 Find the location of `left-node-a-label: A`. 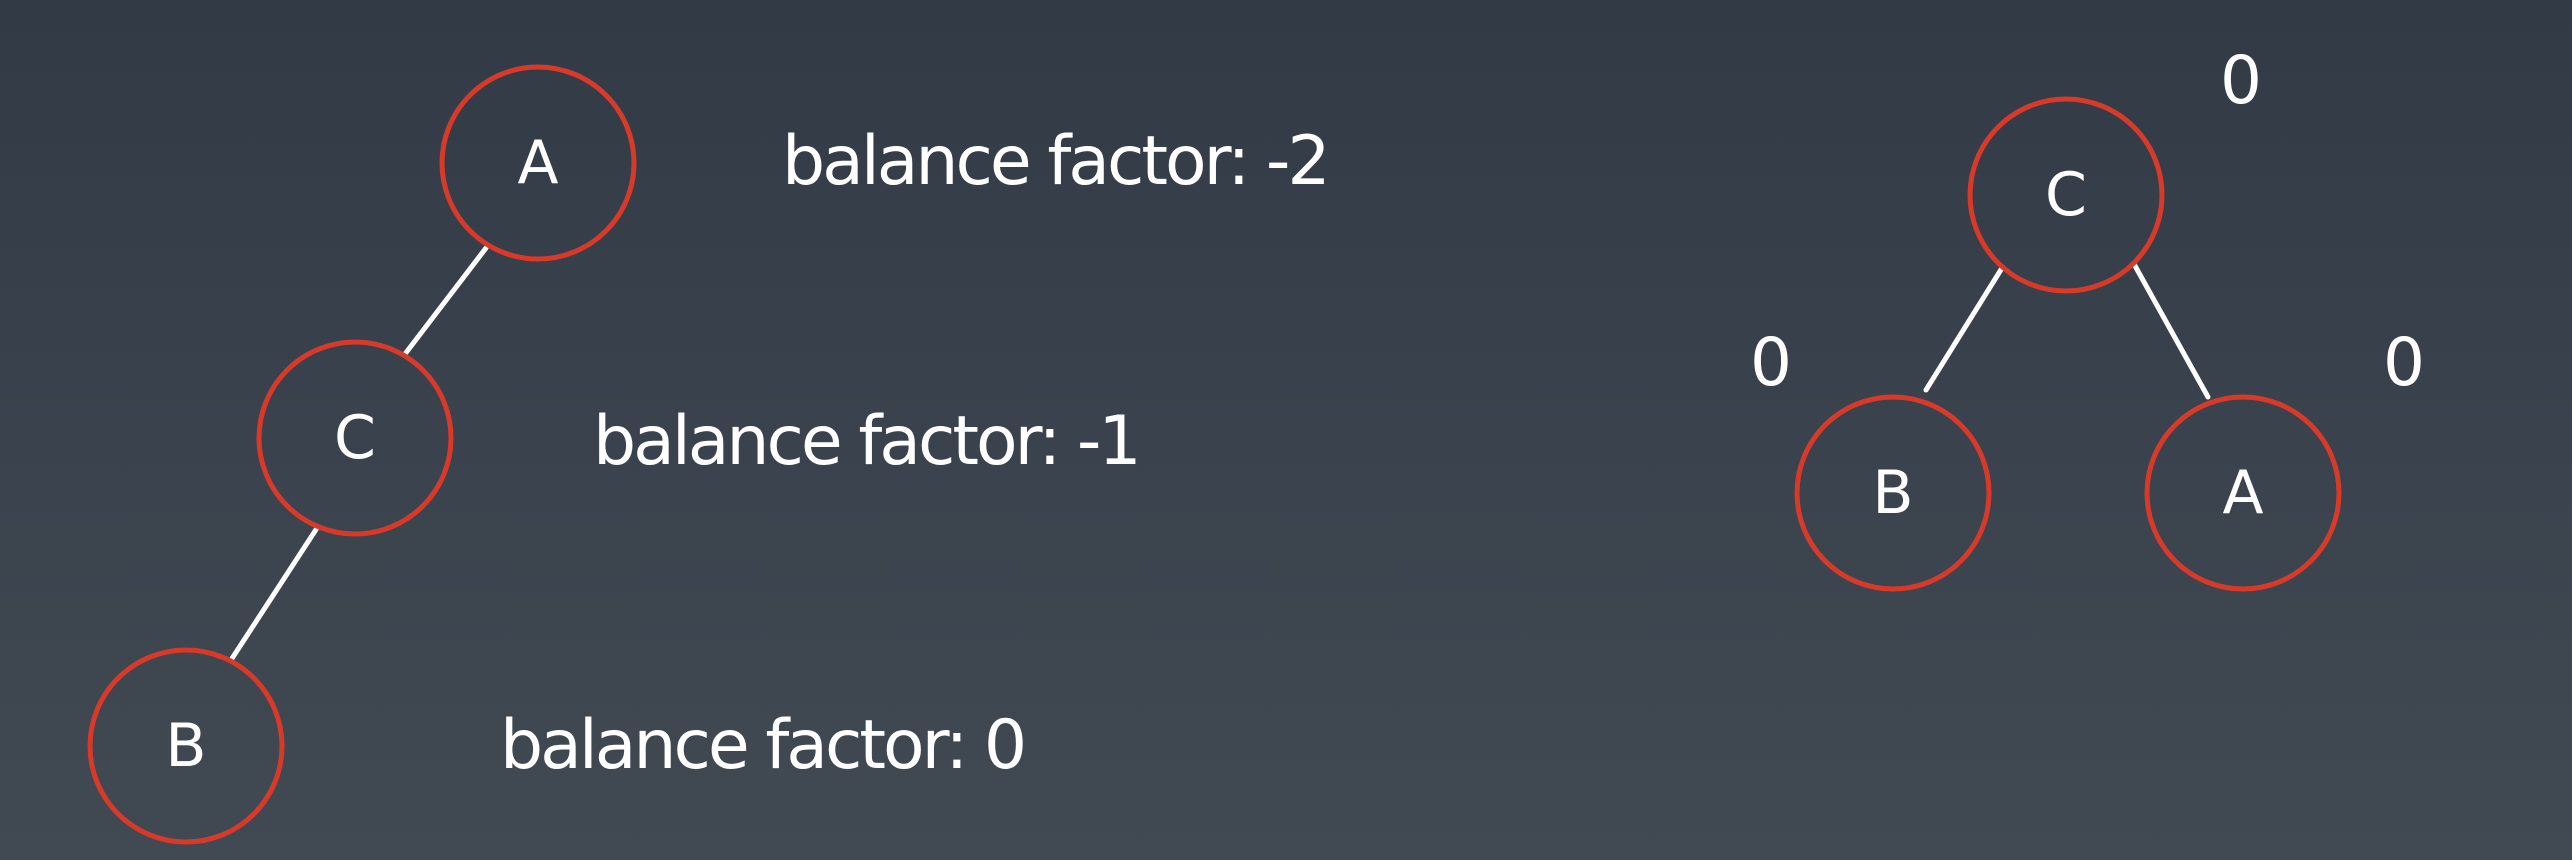

left-node-a-label: A is located at coordinates (537, 163).